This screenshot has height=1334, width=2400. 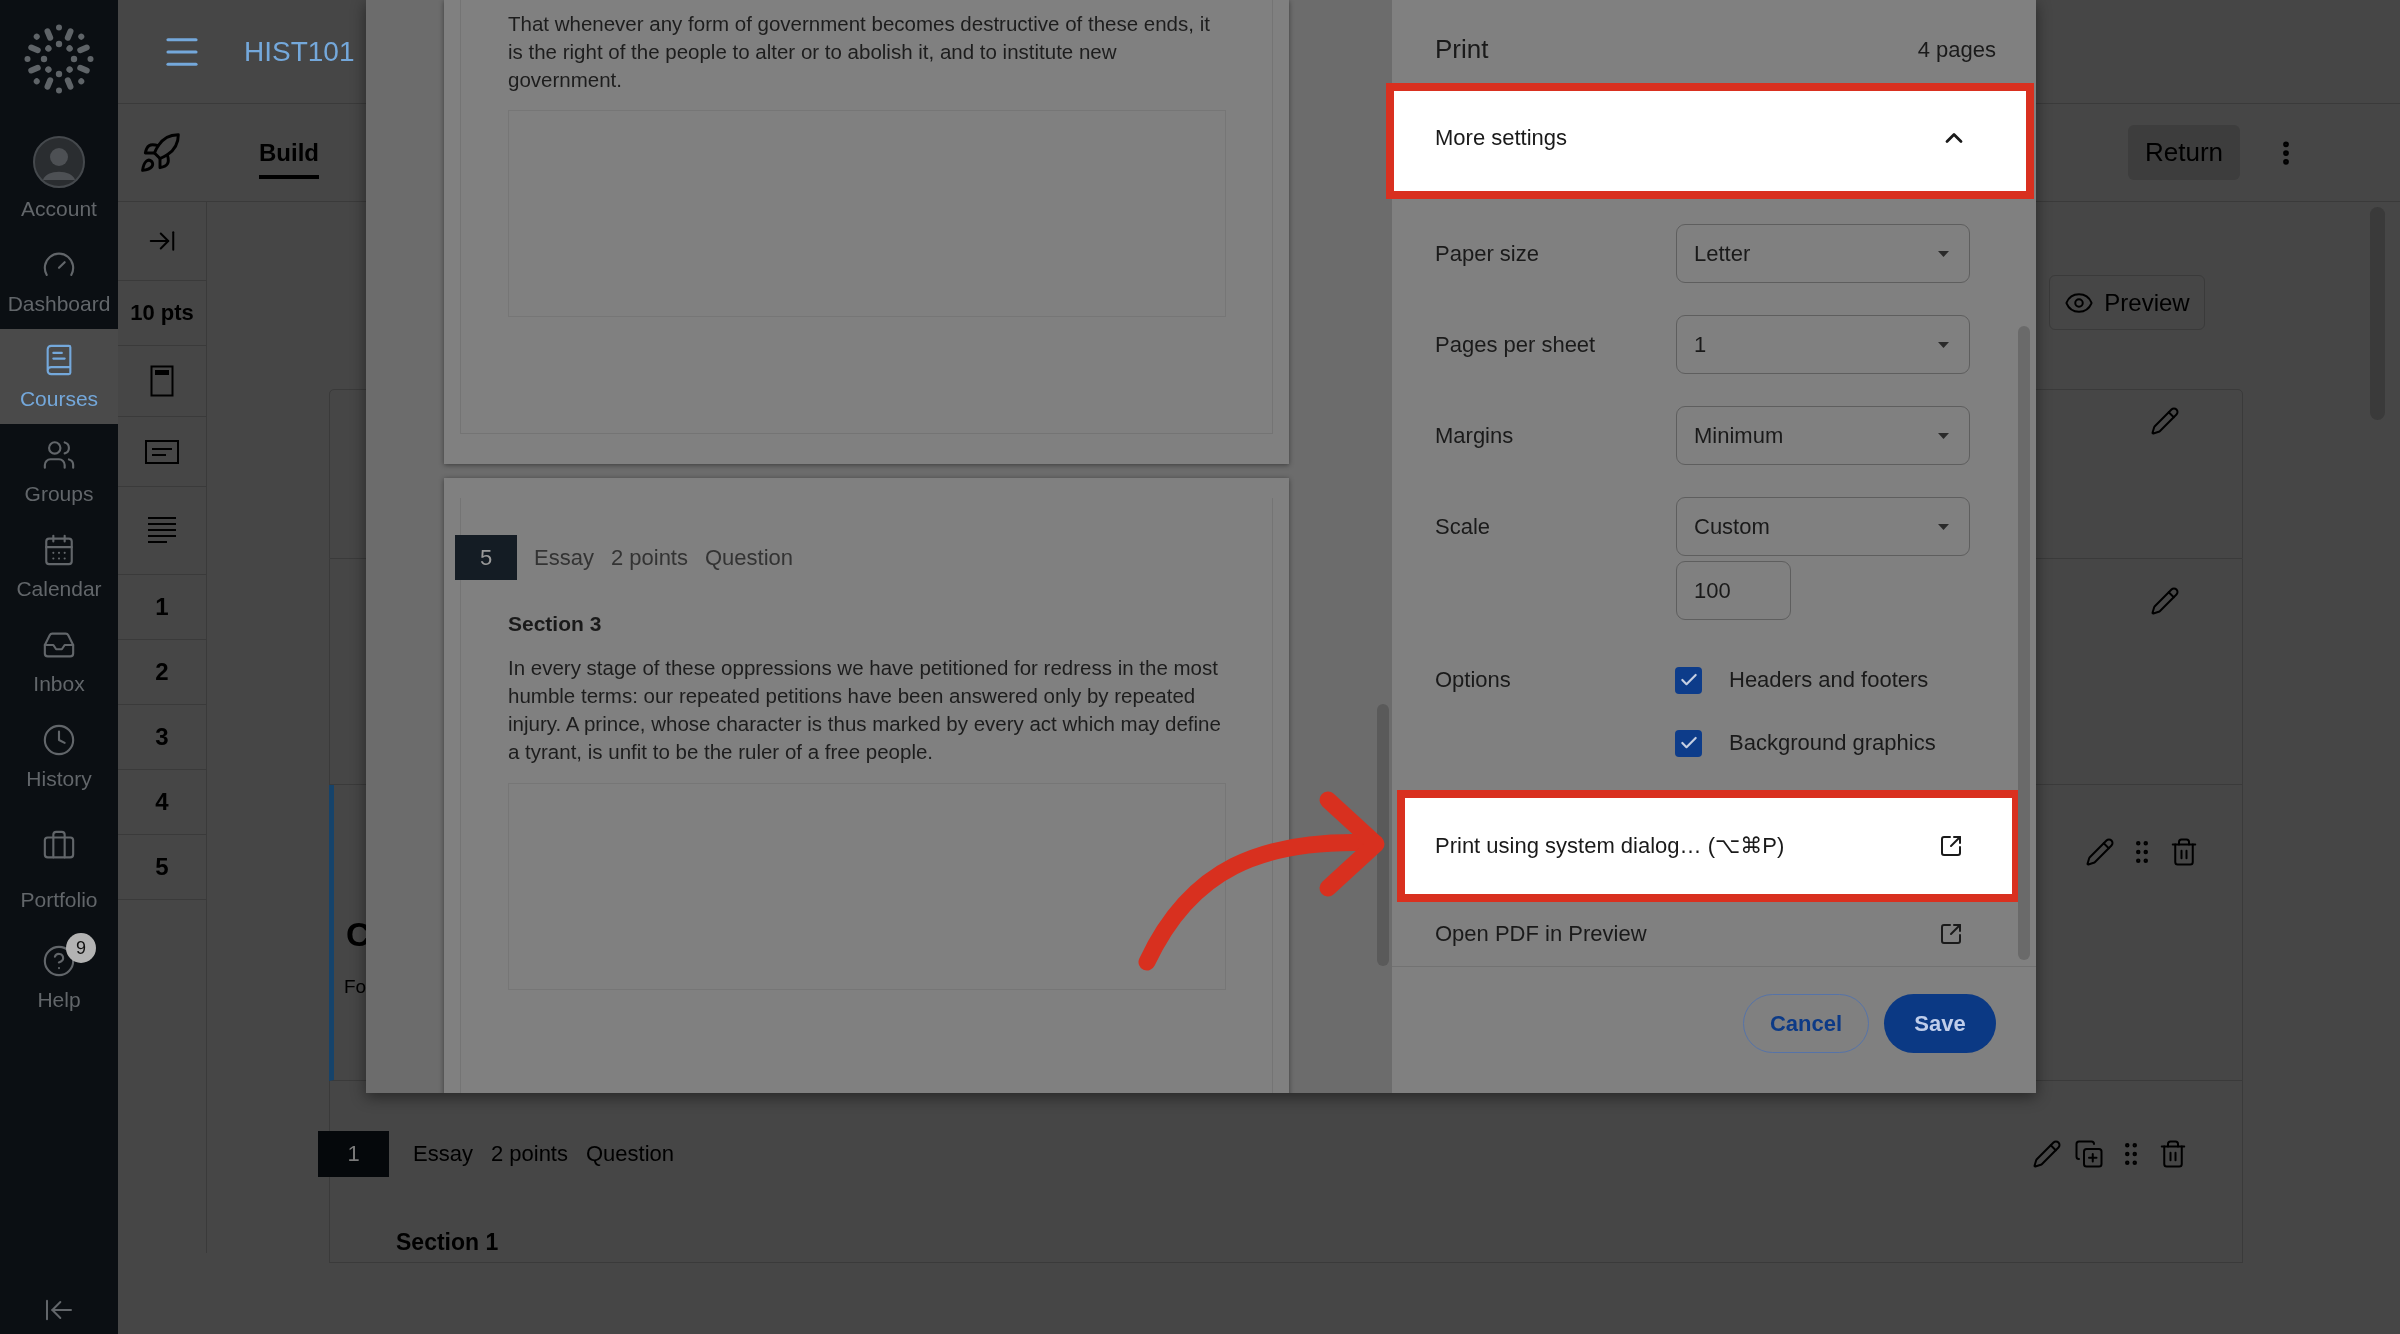 I want to click on logo-icon, so click(x=59, y=59).